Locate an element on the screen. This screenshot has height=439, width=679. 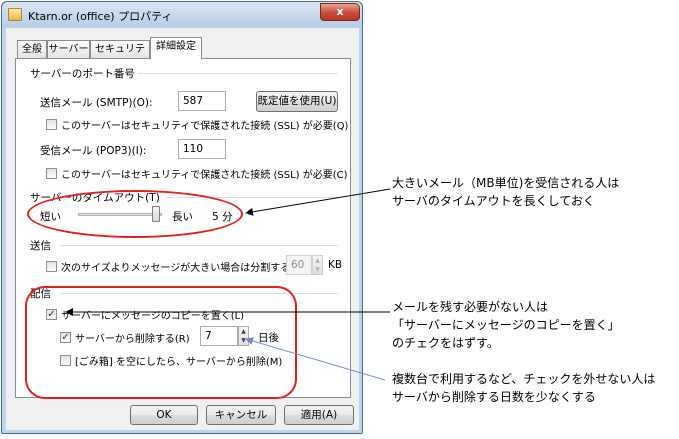
copy-note-line2: 「サーバーにメッセージのコピーを置く」 is located at coordinates (506, 325).